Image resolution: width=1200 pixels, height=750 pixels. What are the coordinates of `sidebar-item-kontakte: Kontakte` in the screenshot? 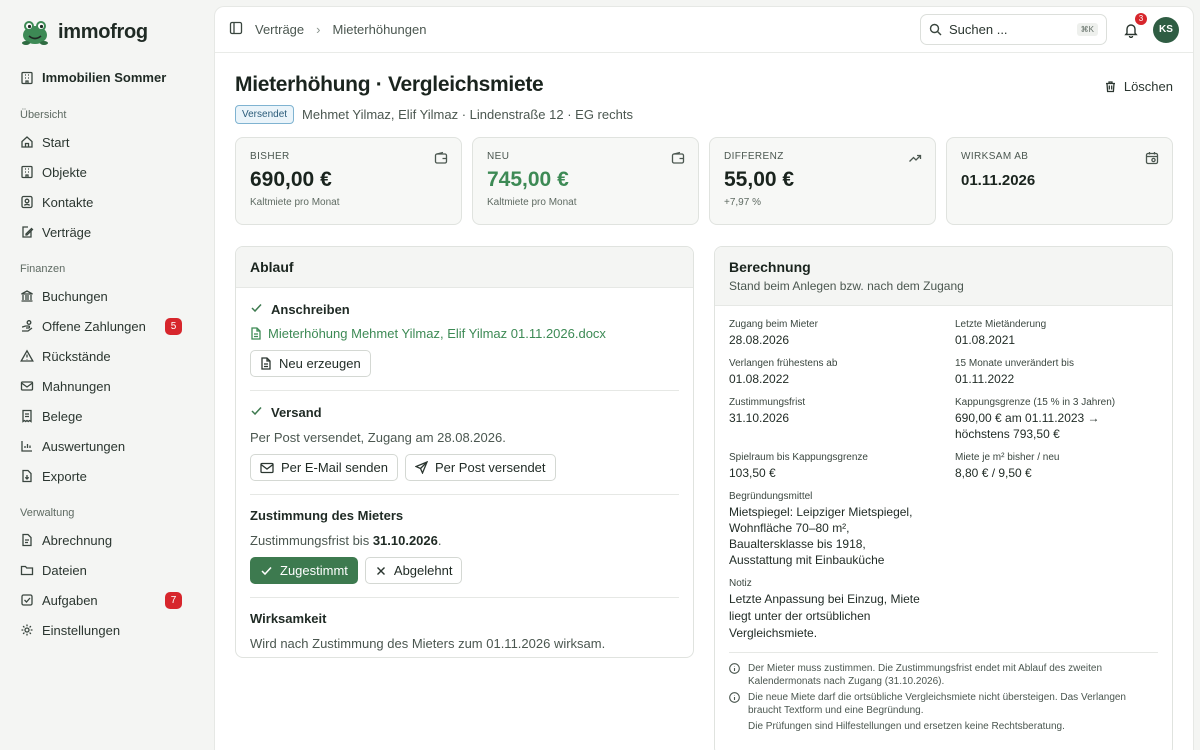 It's located at (107, 202).